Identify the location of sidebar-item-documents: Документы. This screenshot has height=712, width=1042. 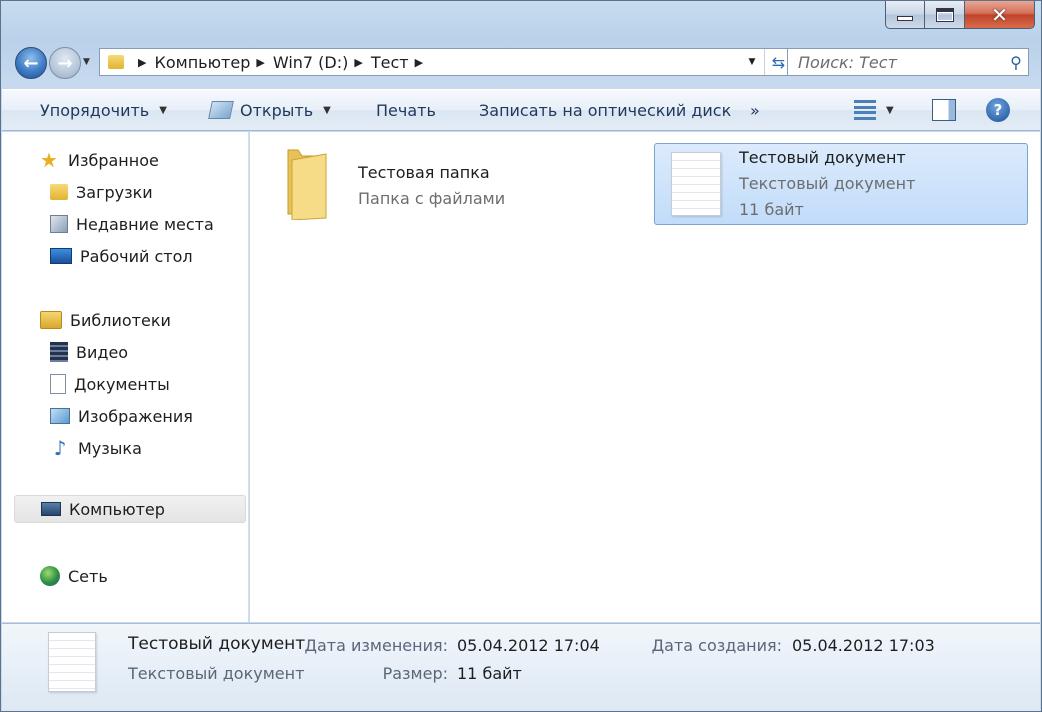
(110, 384).